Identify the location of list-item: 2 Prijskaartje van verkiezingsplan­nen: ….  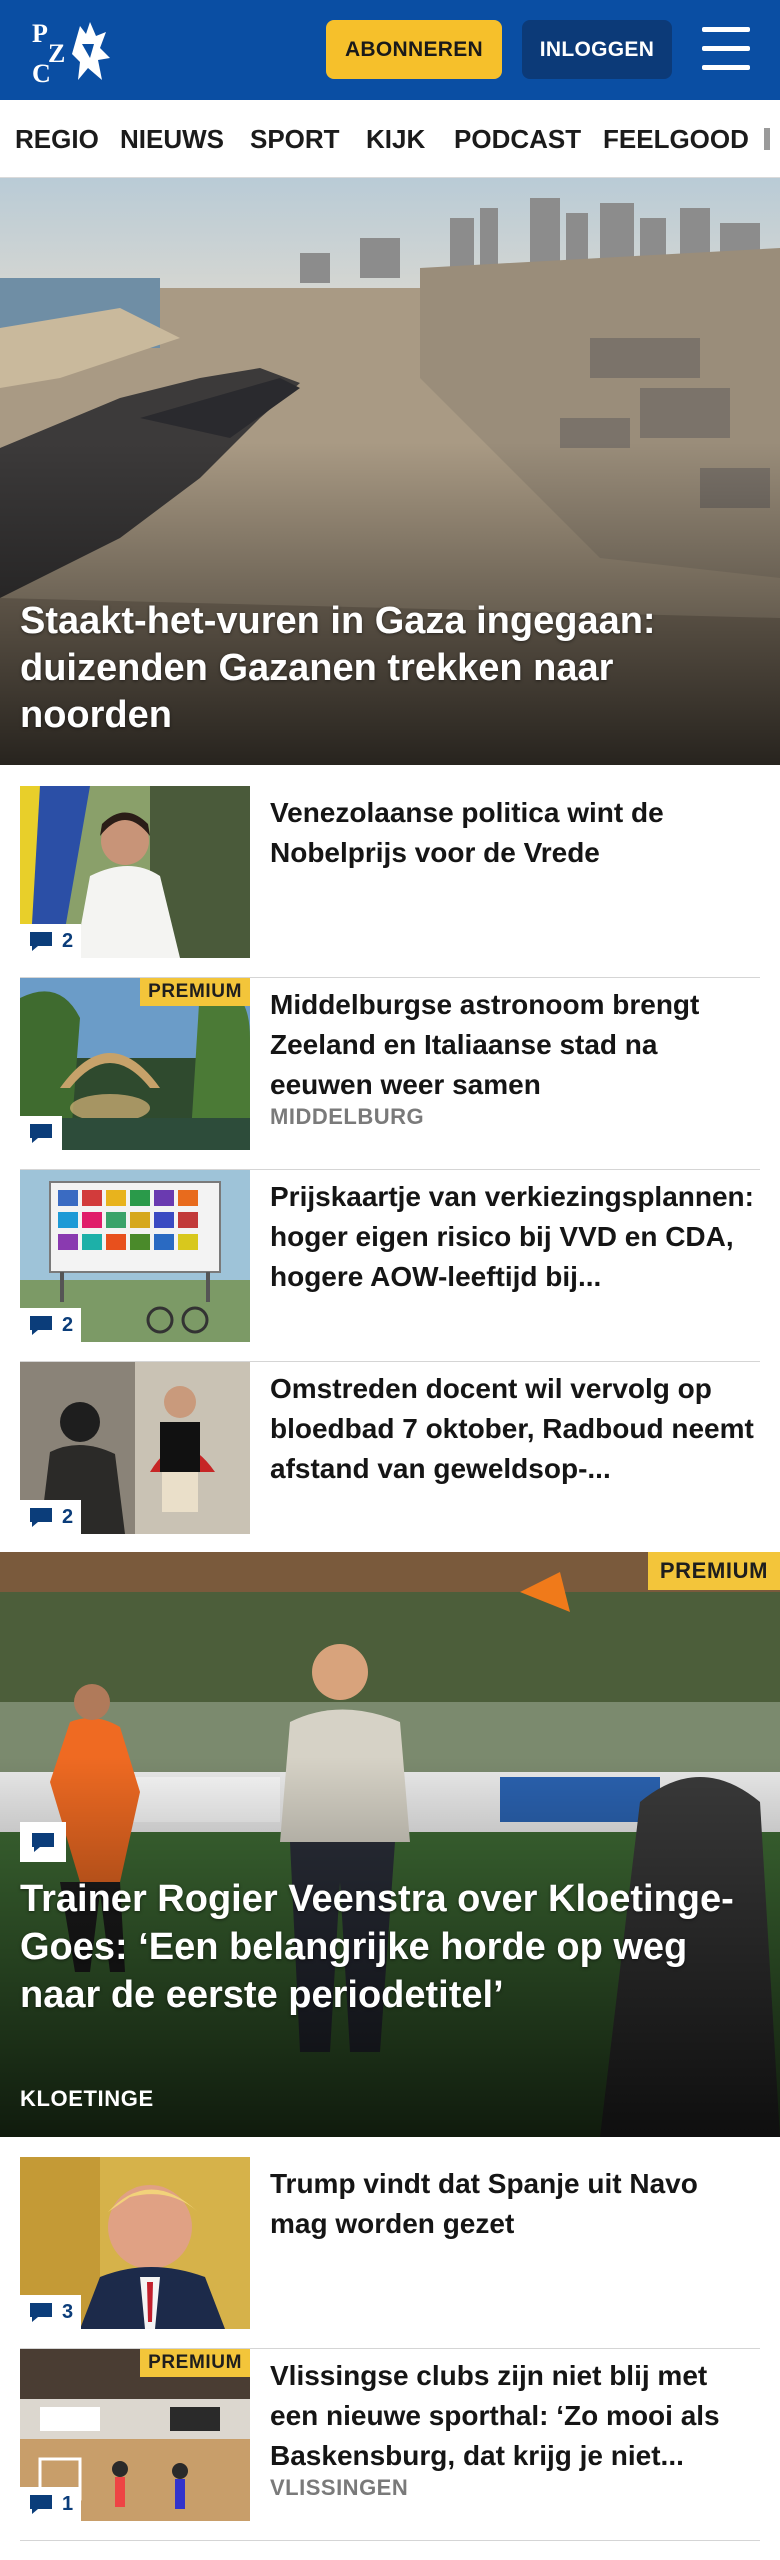
(390, 1266).